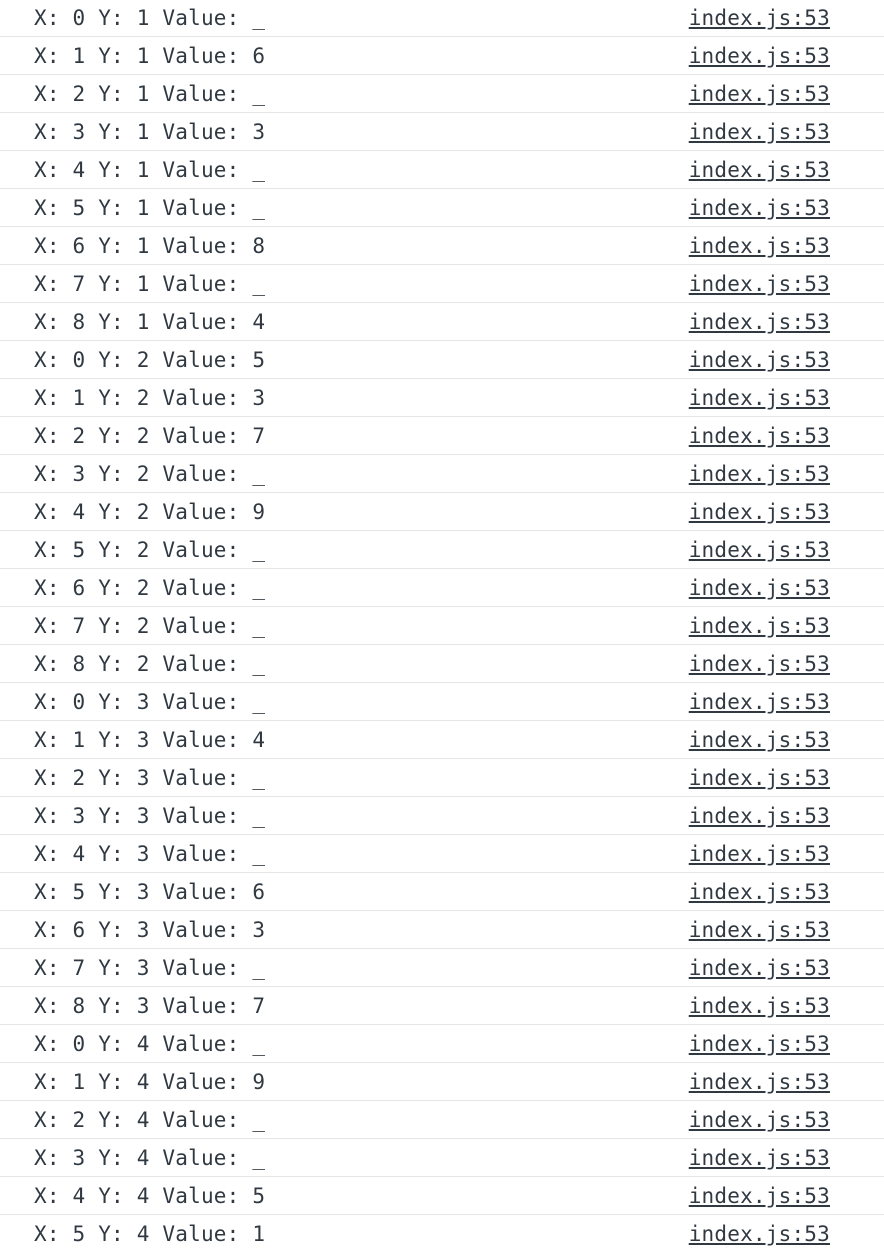 The image size is (884, 1252). I want to click on console-message-row: X: 0 Y: 3 Value: _ index.js:53, so click(442, 702).